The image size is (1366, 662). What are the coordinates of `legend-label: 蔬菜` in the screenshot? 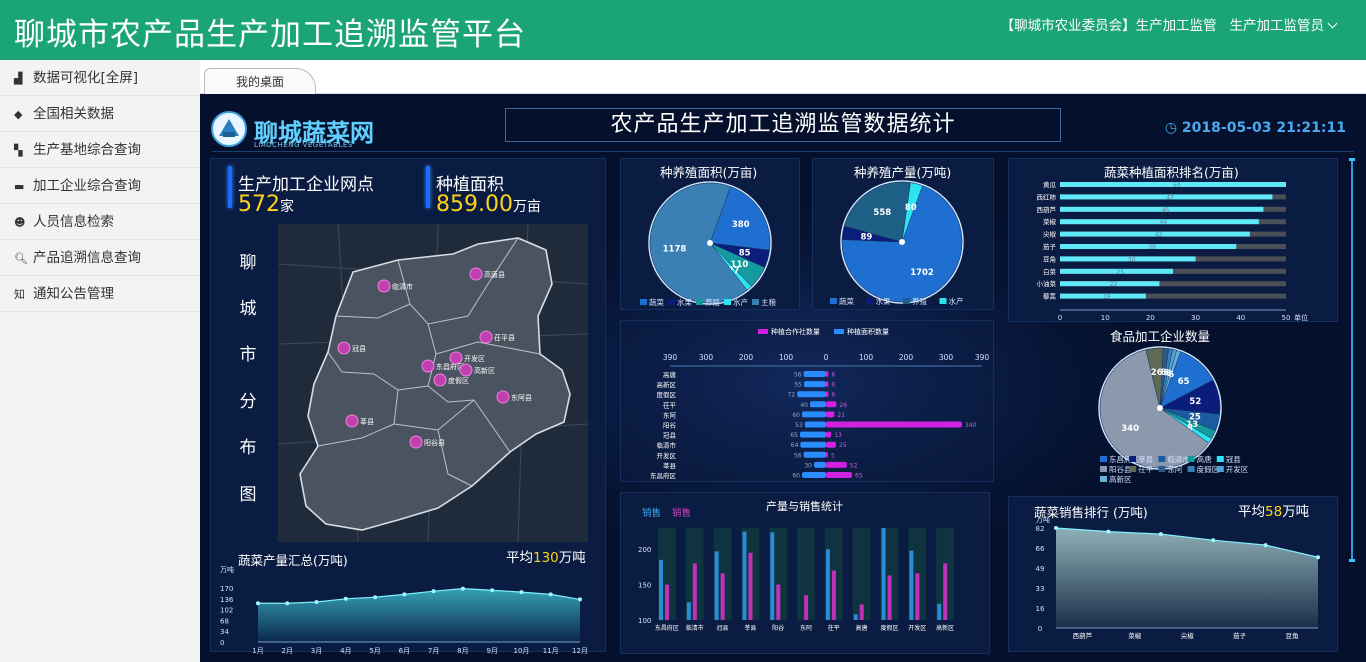 It's located at (656, 302).